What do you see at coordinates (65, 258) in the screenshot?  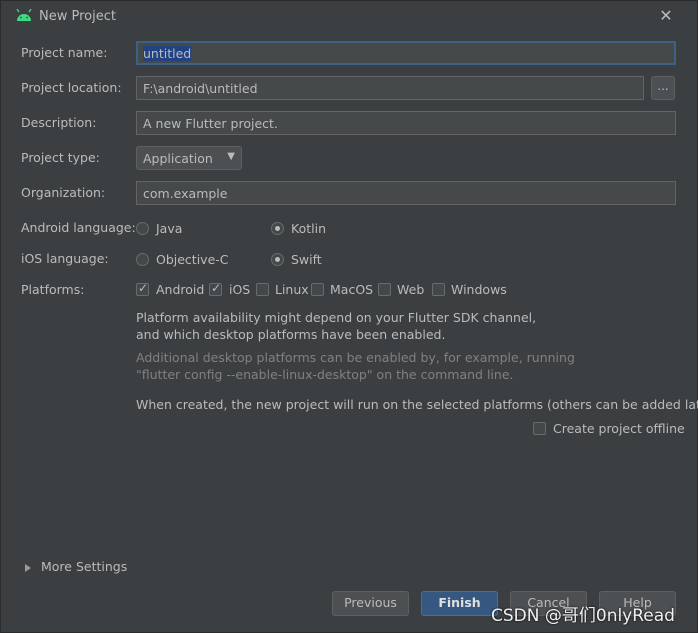 I see `ios-language-label: iOS language:` at bounding box center [65, 258].